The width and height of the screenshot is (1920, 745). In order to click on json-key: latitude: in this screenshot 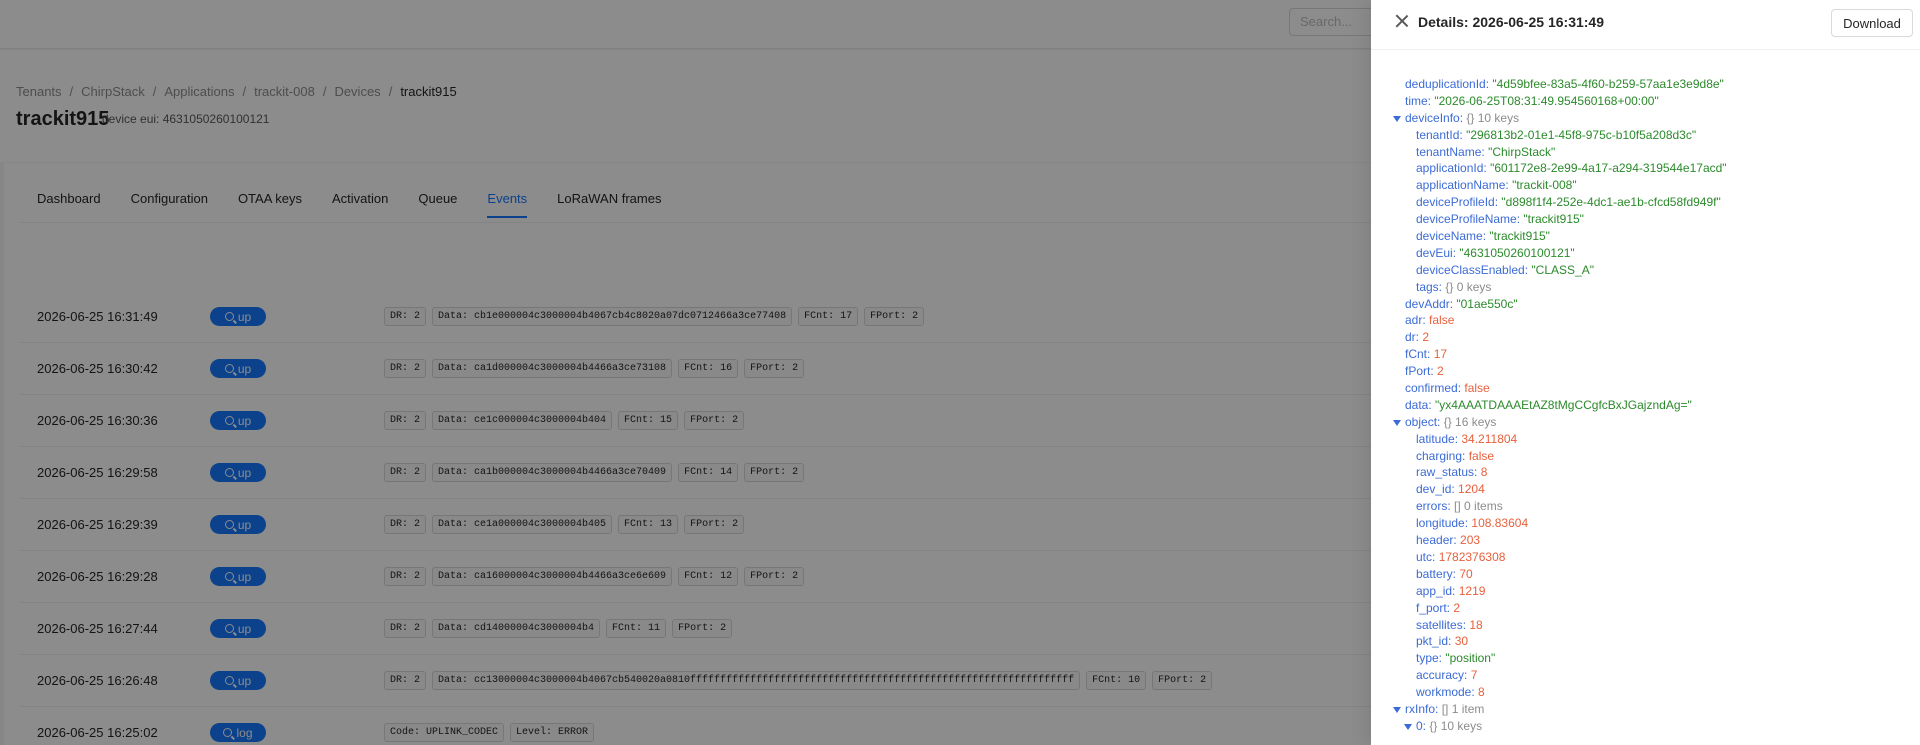, I will do `click(1437, 438)`.